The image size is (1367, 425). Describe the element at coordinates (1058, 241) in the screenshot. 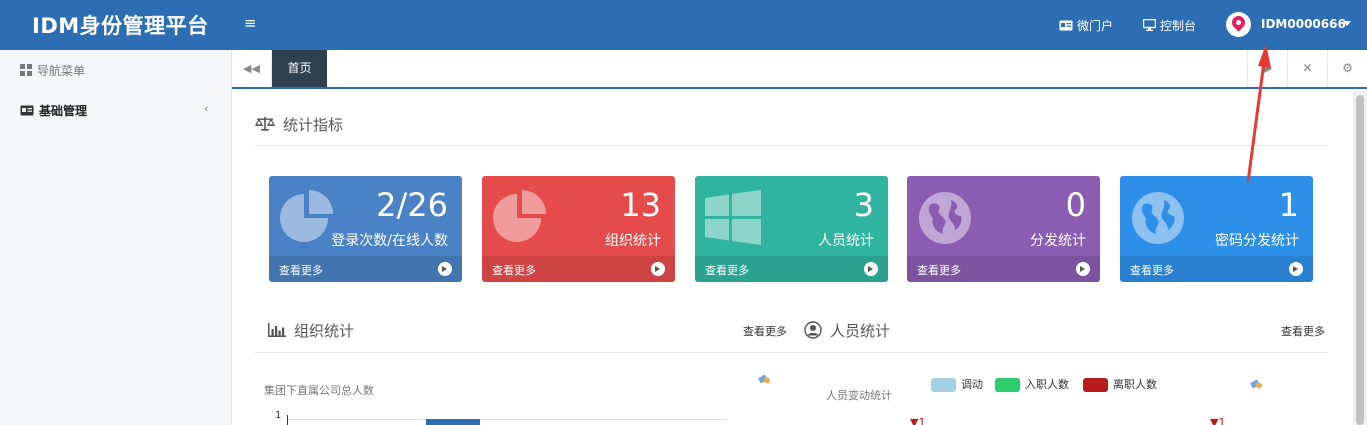

I see `stat-label: 分发统计` at that location.